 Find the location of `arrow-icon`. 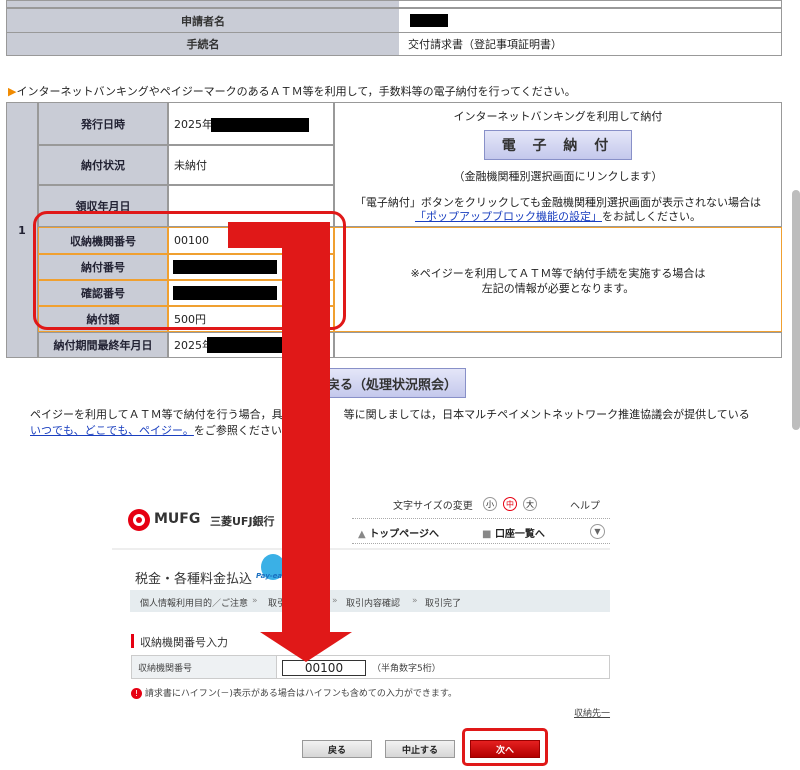

arrow-icon is located at coordinates (290, 442).